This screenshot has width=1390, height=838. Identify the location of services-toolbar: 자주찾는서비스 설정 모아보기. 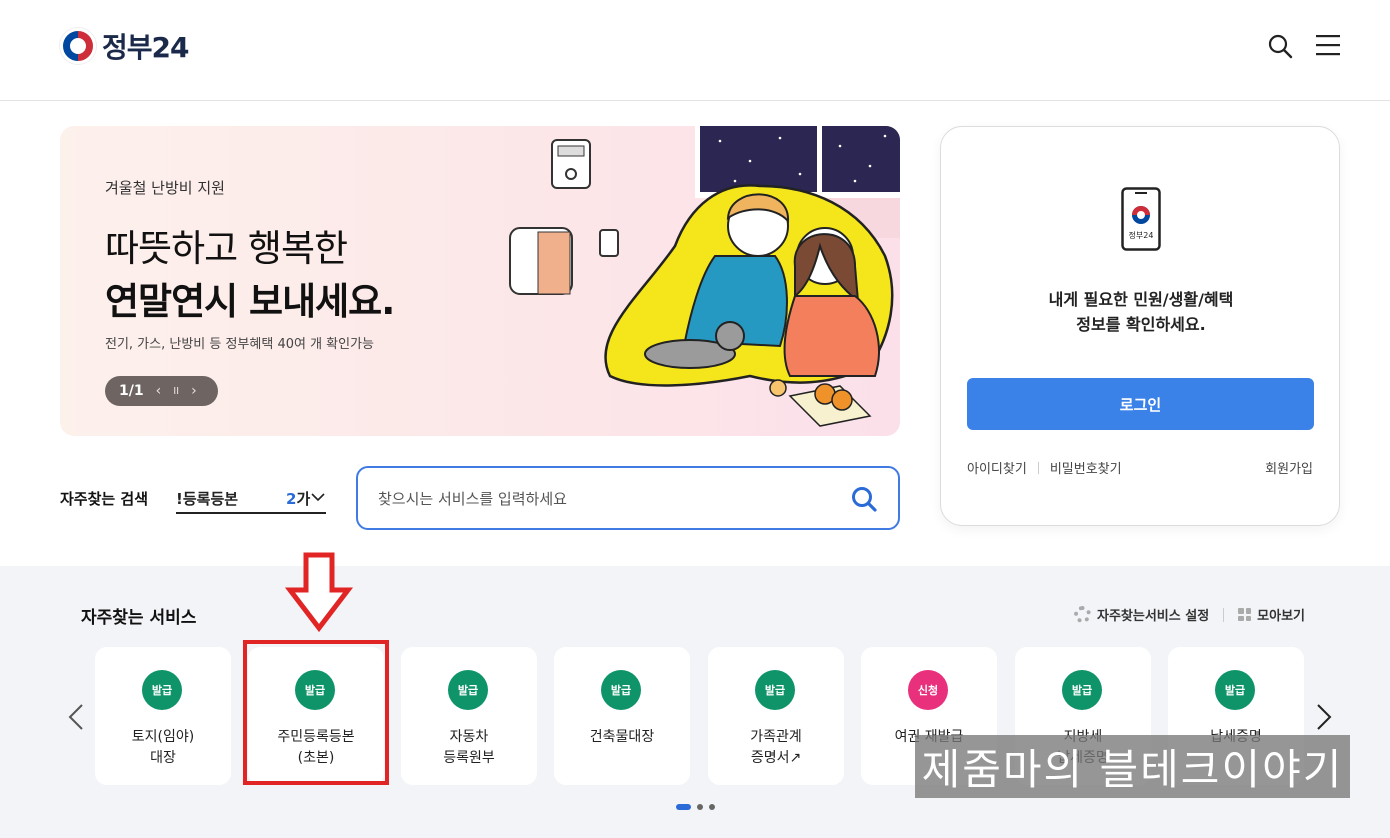
(1189, 614).